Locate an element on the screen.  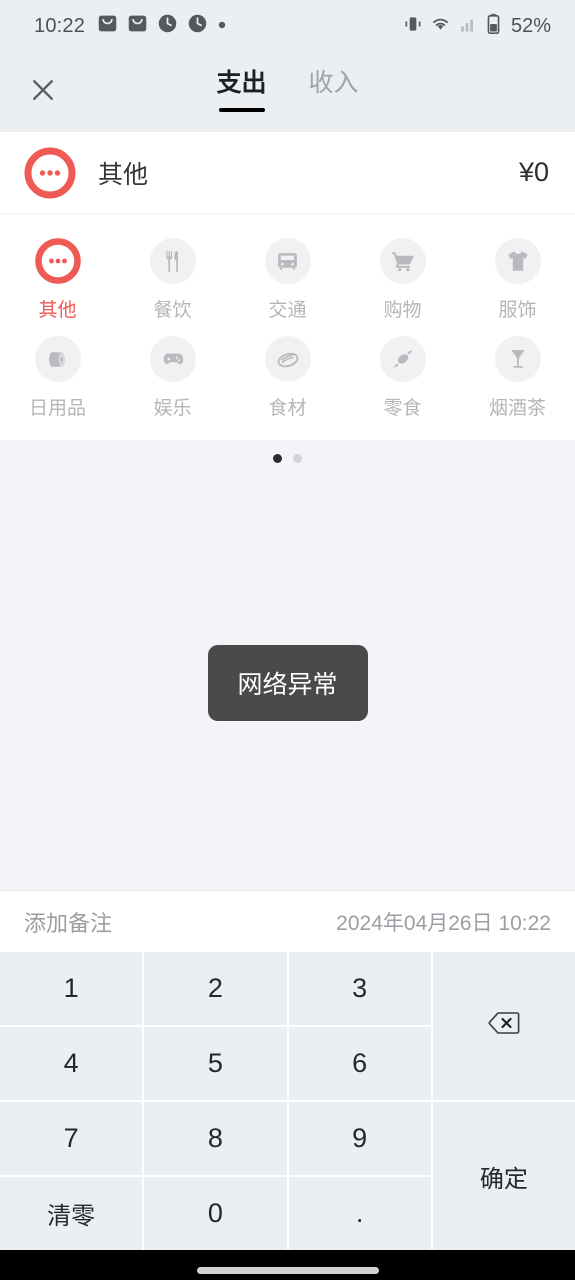
category-item-other: 其他 is located at coordinates (57, 279).